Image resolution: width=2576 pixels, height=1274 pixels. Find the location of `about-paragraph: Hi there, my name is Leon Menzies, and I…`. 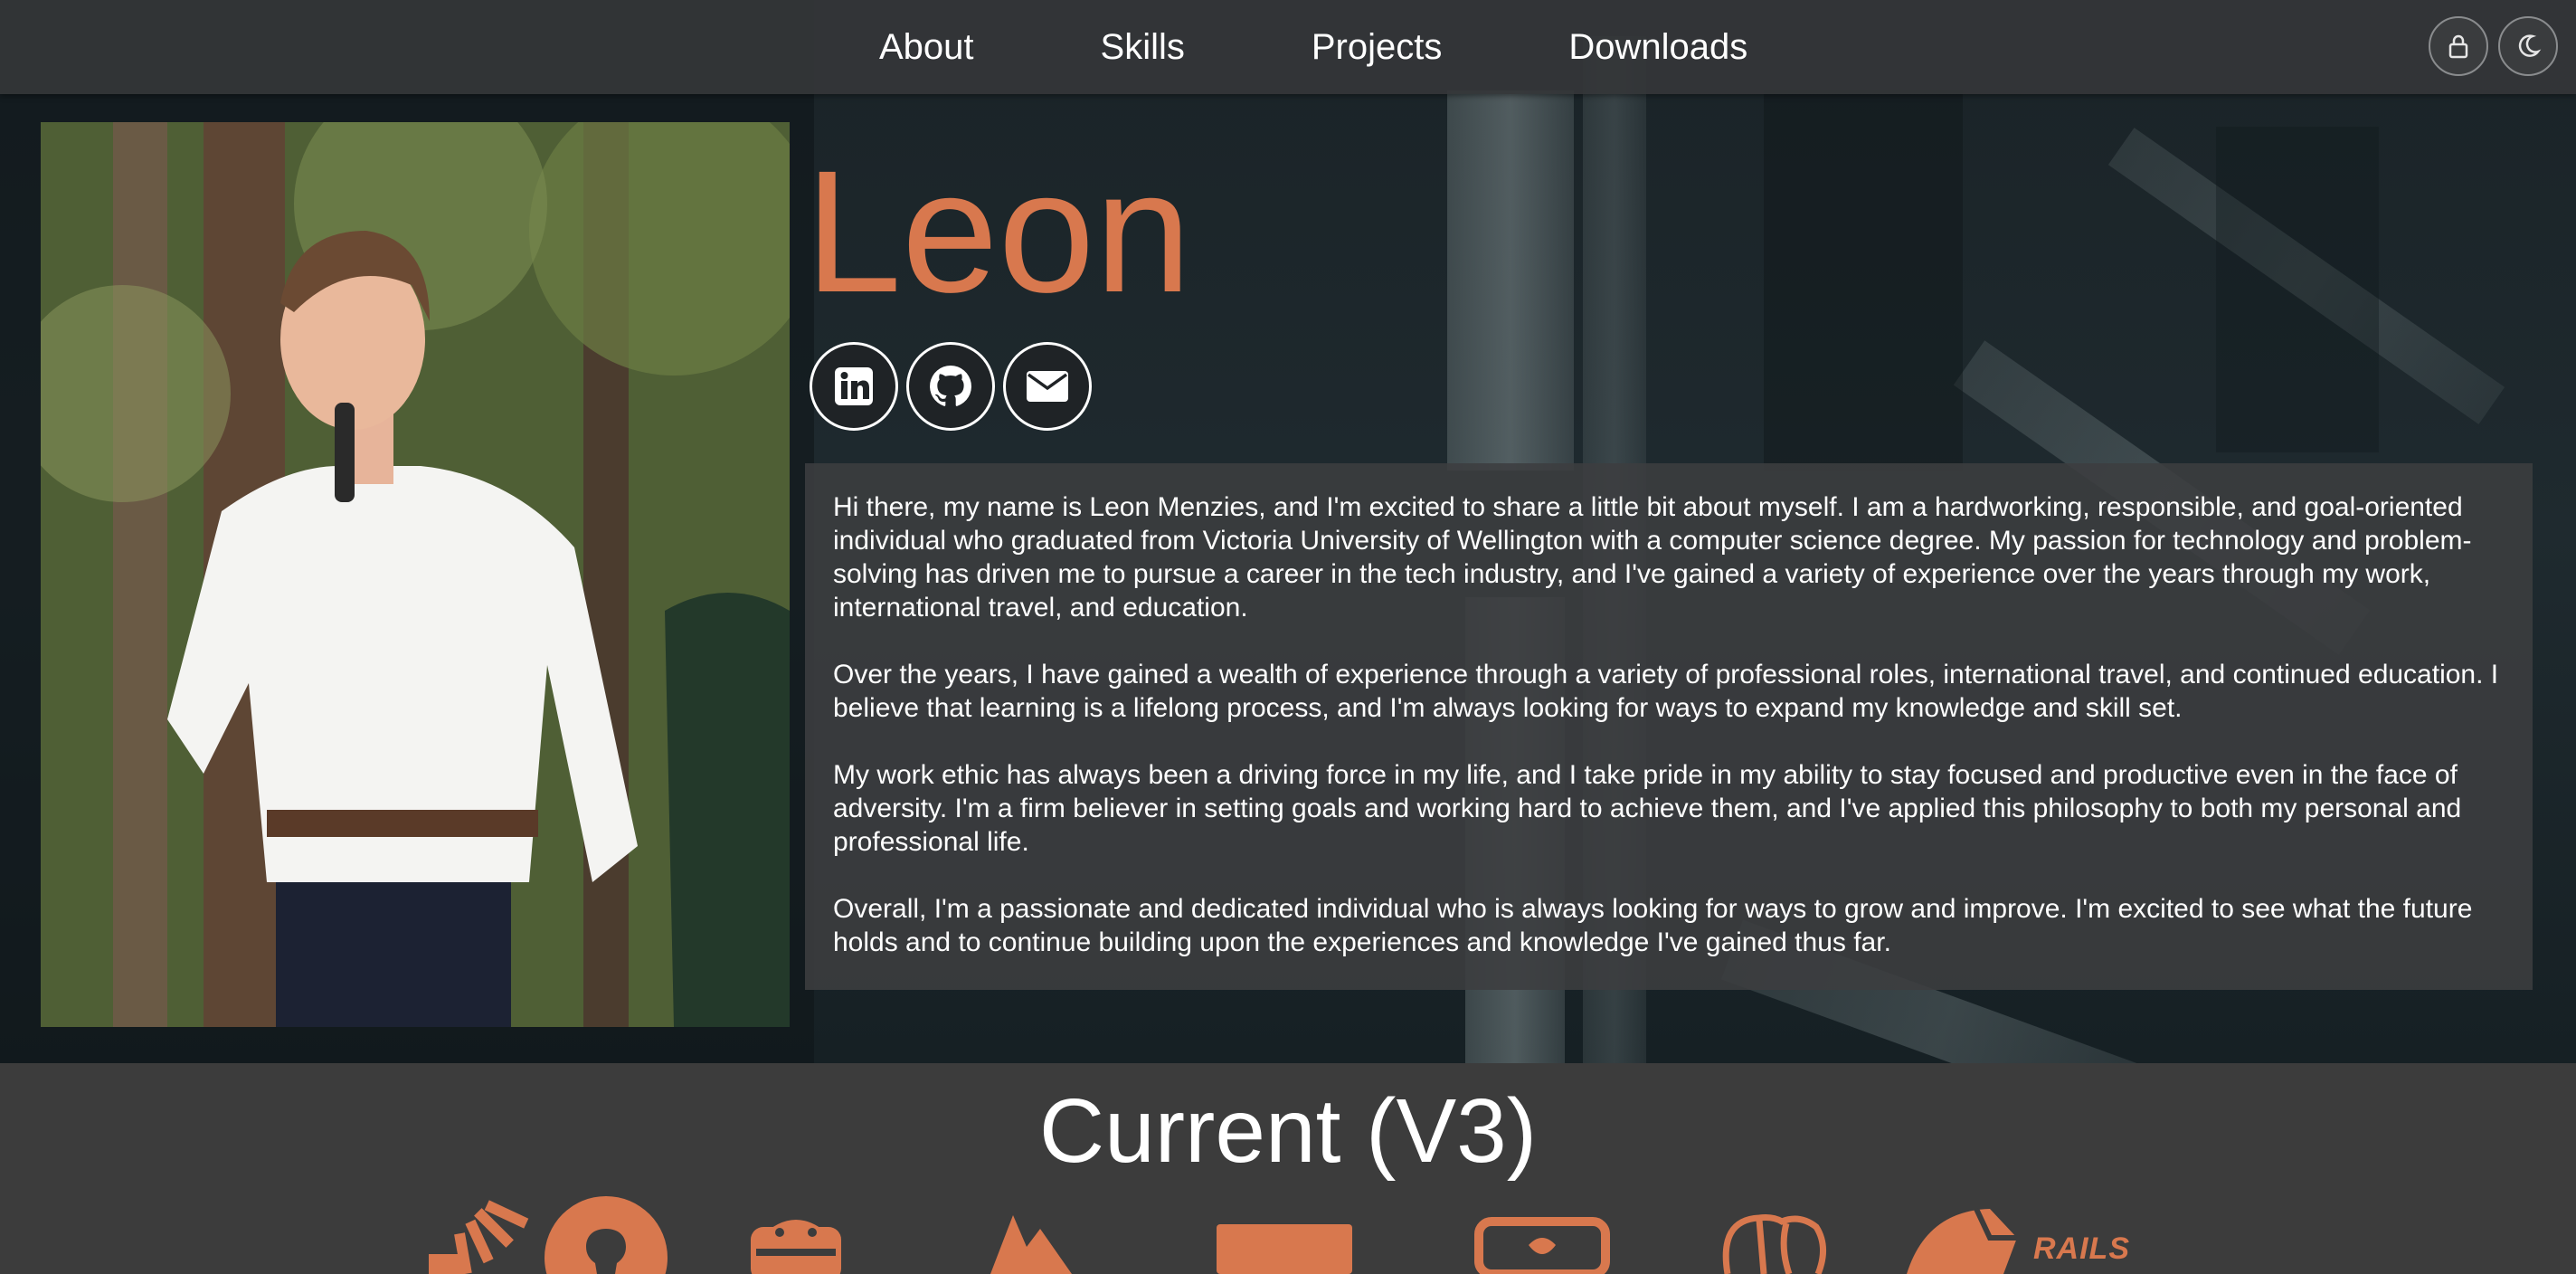

about-paragraph: Hi there, my name is Leon Menzies, and I… is located at coordinates (1652, 557).